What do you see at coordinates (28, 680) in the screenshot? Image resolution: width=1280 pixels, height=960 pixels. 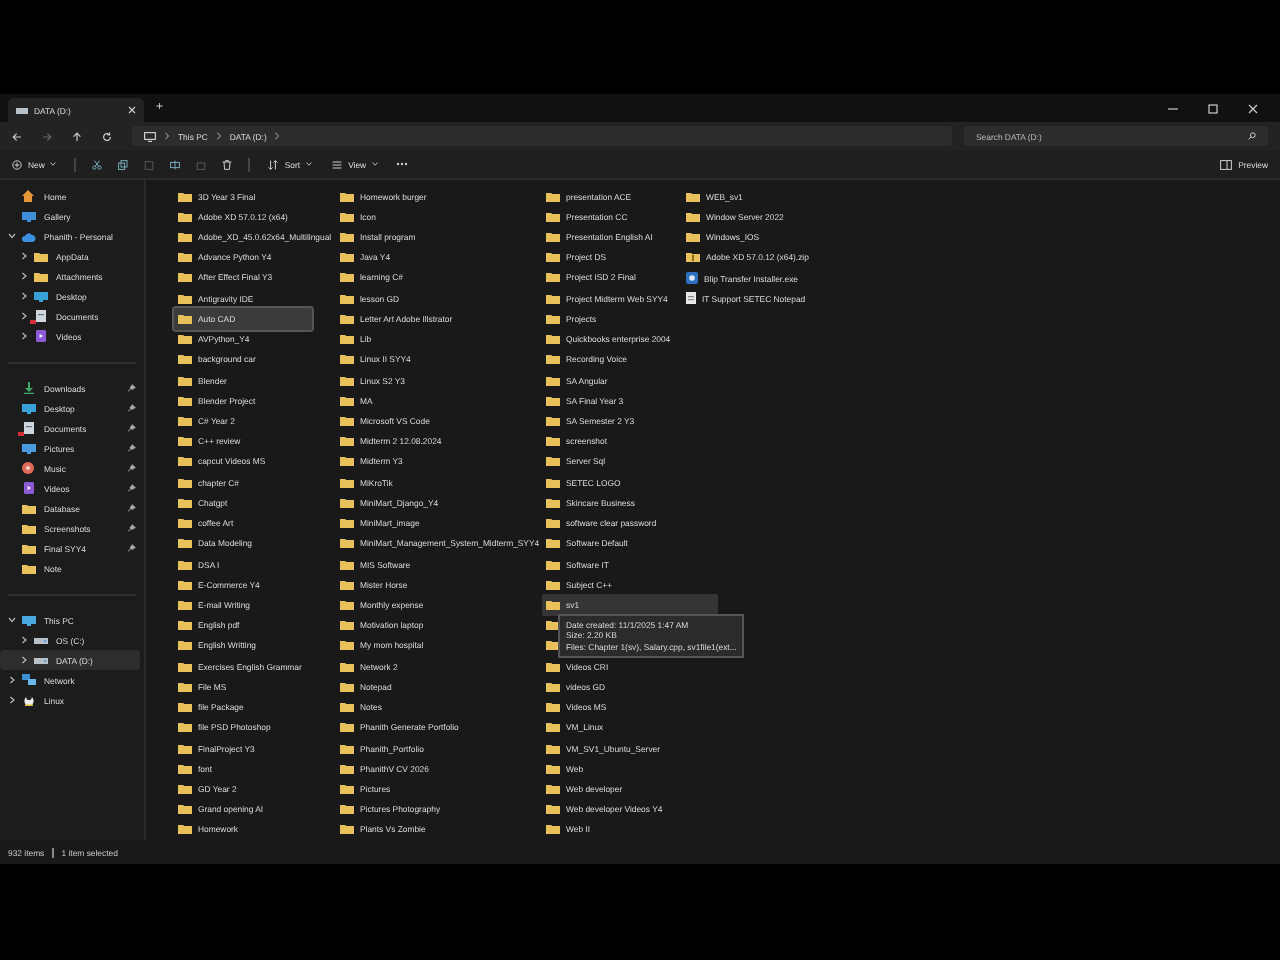 I see `network-icon` at bounding box center [28, 680].